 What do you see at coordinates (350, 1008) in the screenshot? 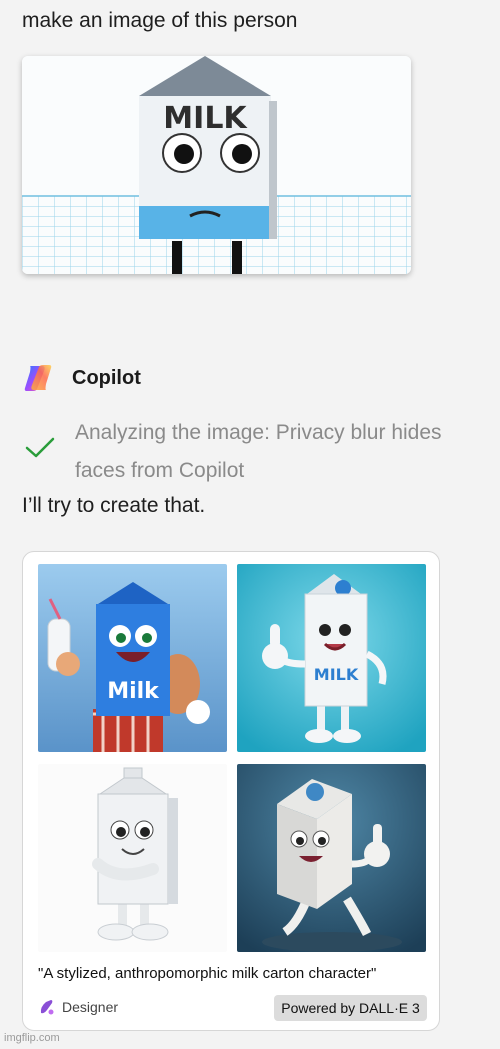
I see `powered-by-dalle-badge: Powered by DALL·E 3` at bounding box center [350, 1008].